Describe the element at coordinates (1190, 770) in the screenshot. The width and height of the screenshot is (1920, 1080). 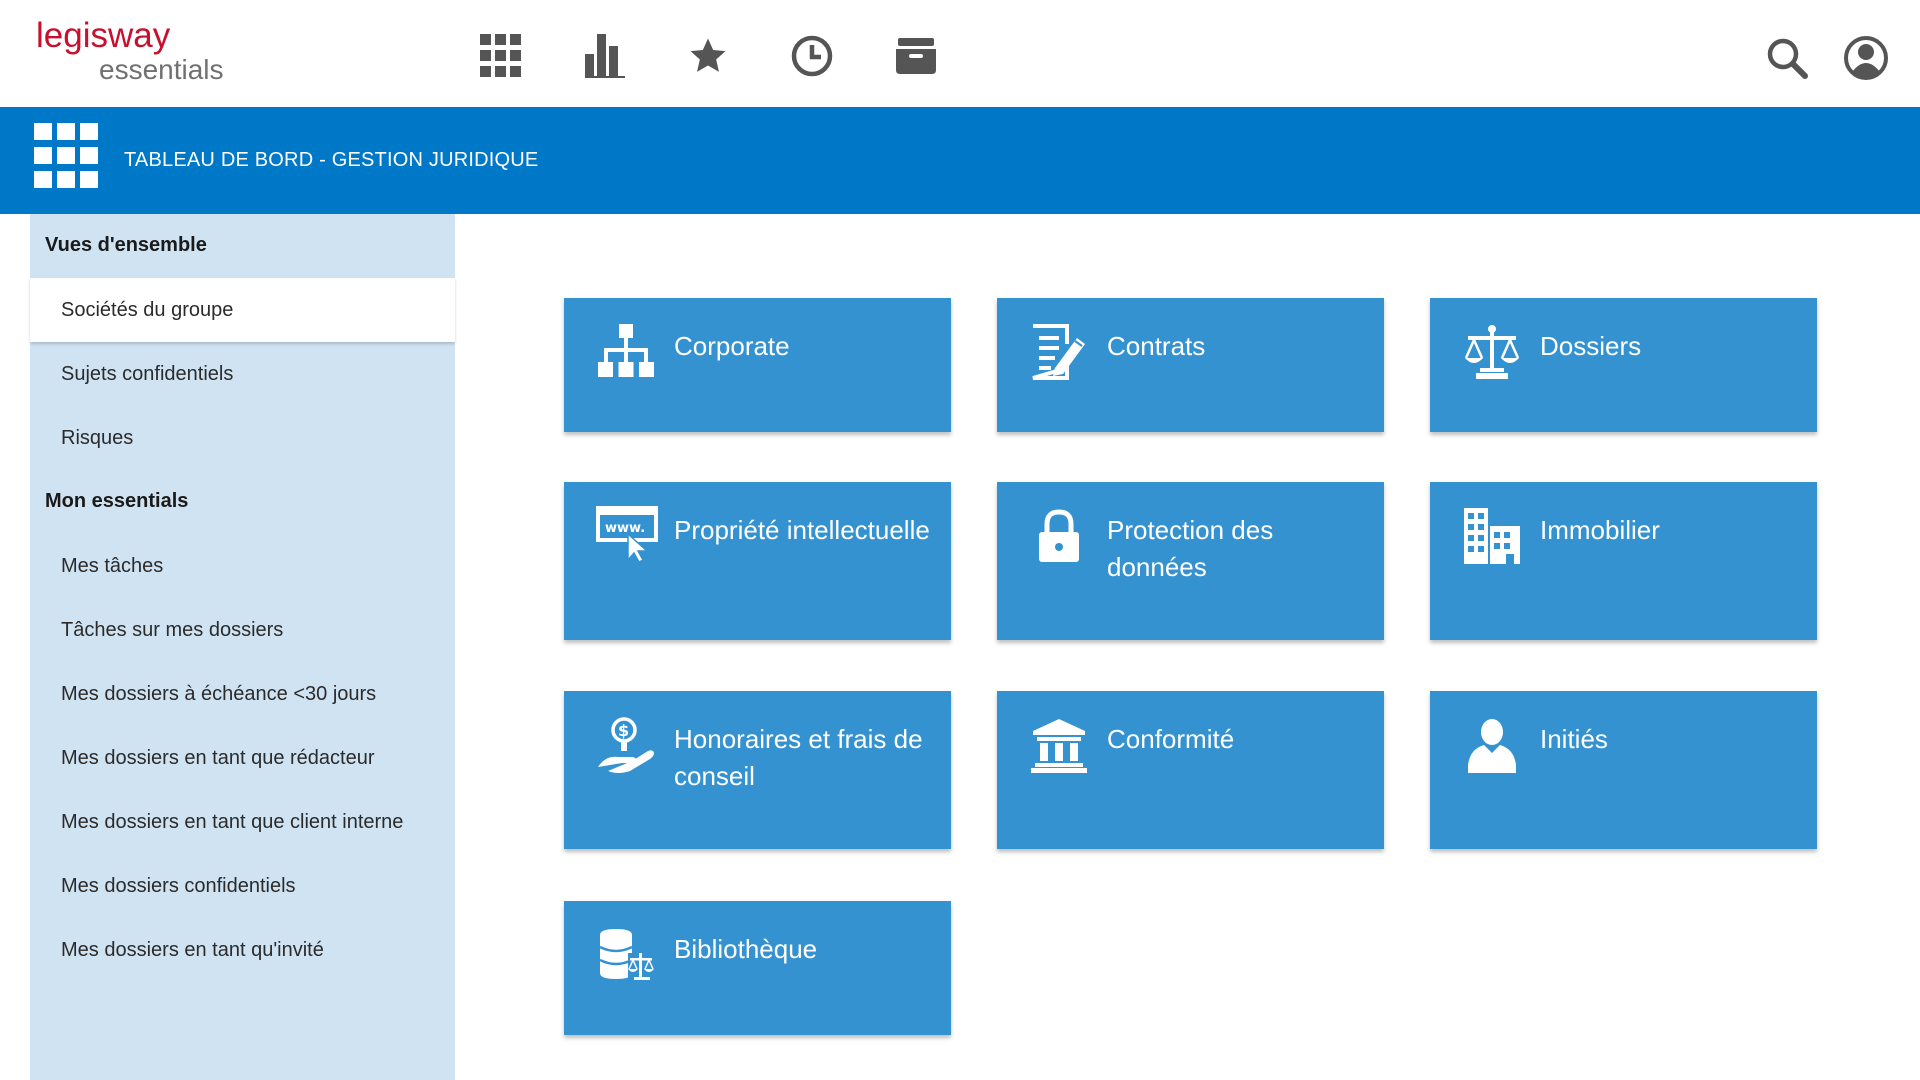
I see `tile-conformite: Conformité` at that location.